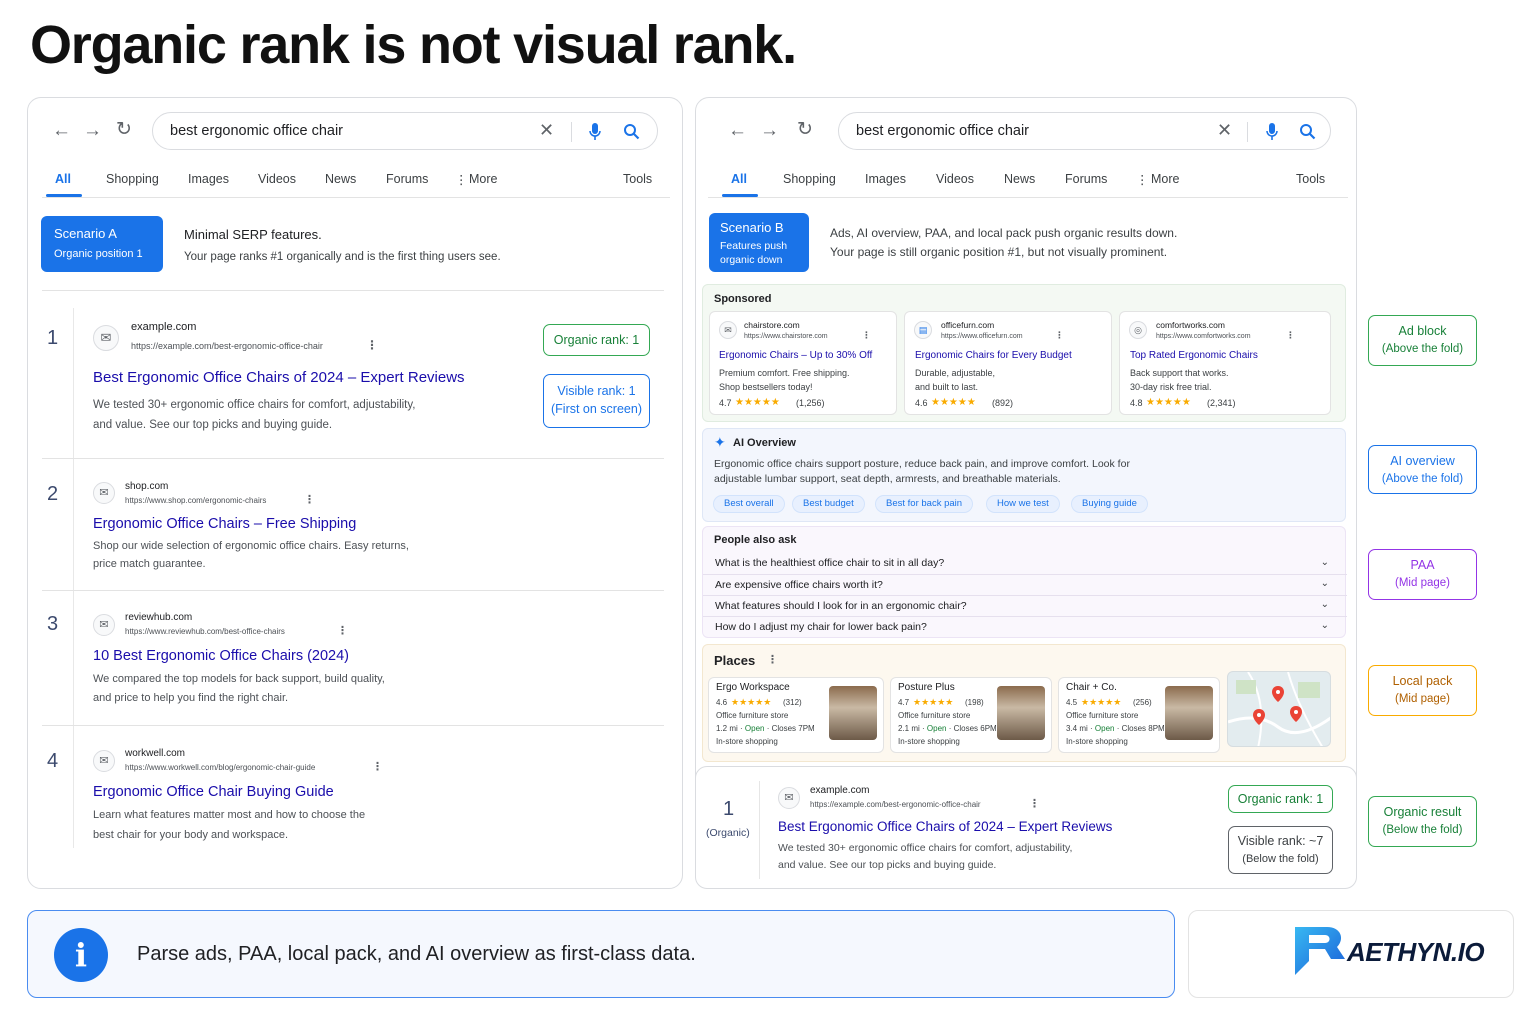  Describe the element at coordinates (1023, 504) in the screenshot. I see `ai-chip-how-we-test: How we test` at that location.